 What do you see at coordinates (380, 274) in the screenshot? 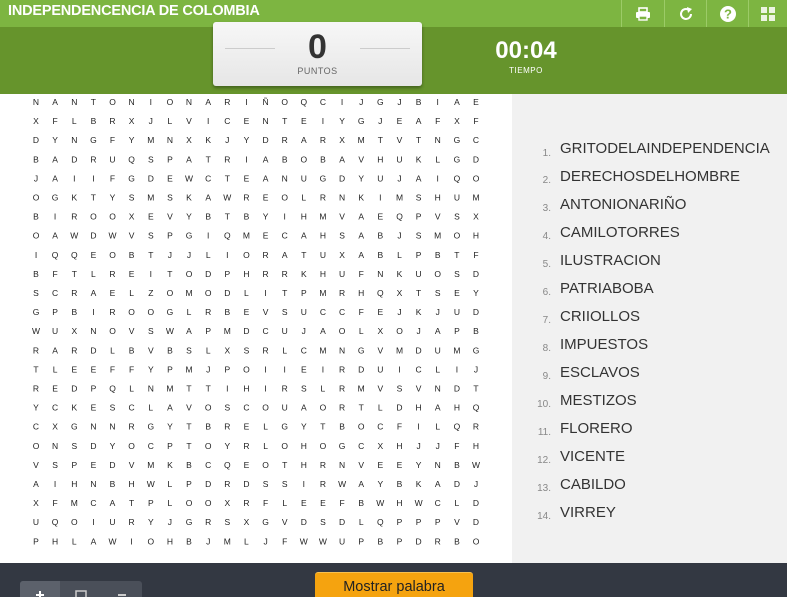
I see `grid-letter: N` at bounding box center [380, 274].